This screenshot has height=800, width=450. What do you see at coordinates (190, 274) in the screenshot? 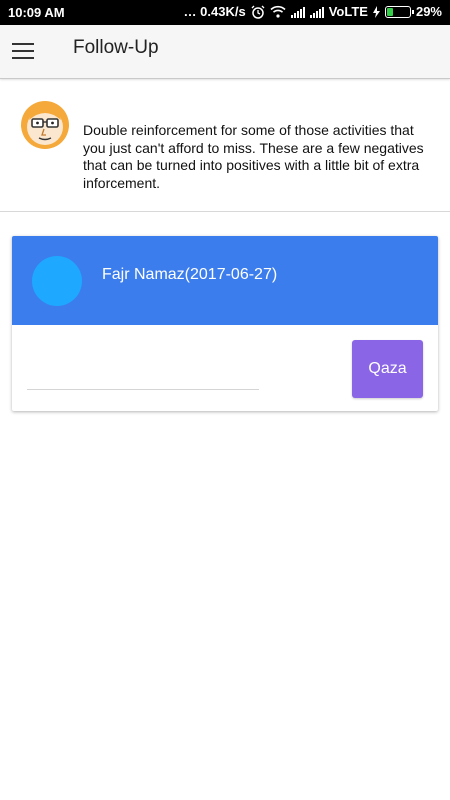
I see `card-title: Fajr Namaz(2017-06-27)` at bounding box center [190, 274].